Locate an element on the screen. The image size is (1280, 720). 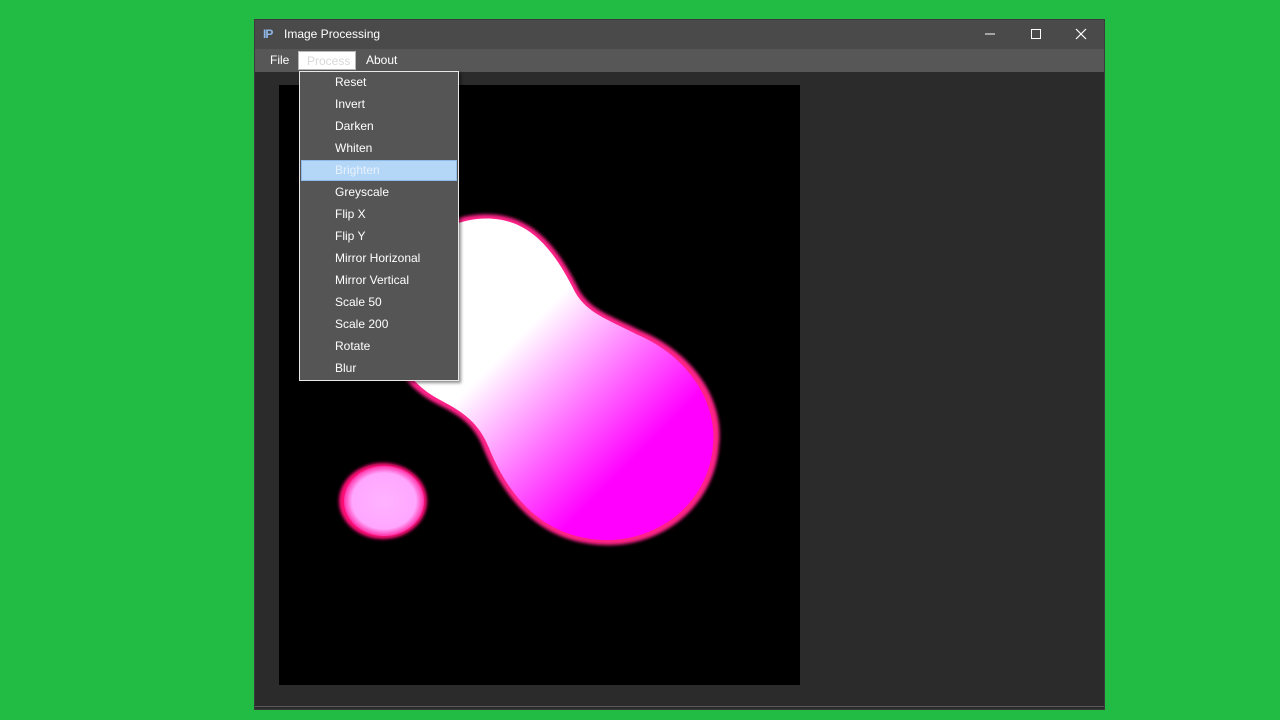
menu-item-reset: Reset is located at coordinates (379, 82).